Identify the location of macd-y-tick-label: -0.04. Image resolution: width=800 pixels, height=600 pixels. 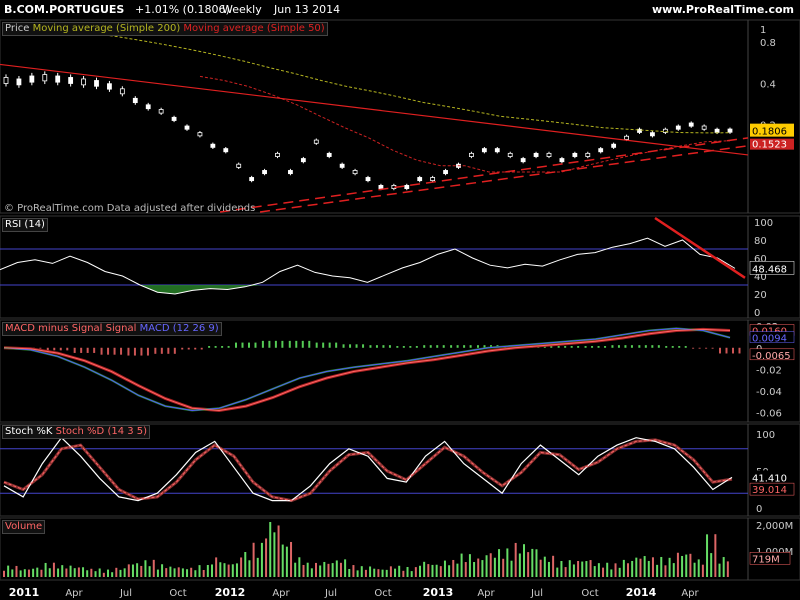
(769, 392).